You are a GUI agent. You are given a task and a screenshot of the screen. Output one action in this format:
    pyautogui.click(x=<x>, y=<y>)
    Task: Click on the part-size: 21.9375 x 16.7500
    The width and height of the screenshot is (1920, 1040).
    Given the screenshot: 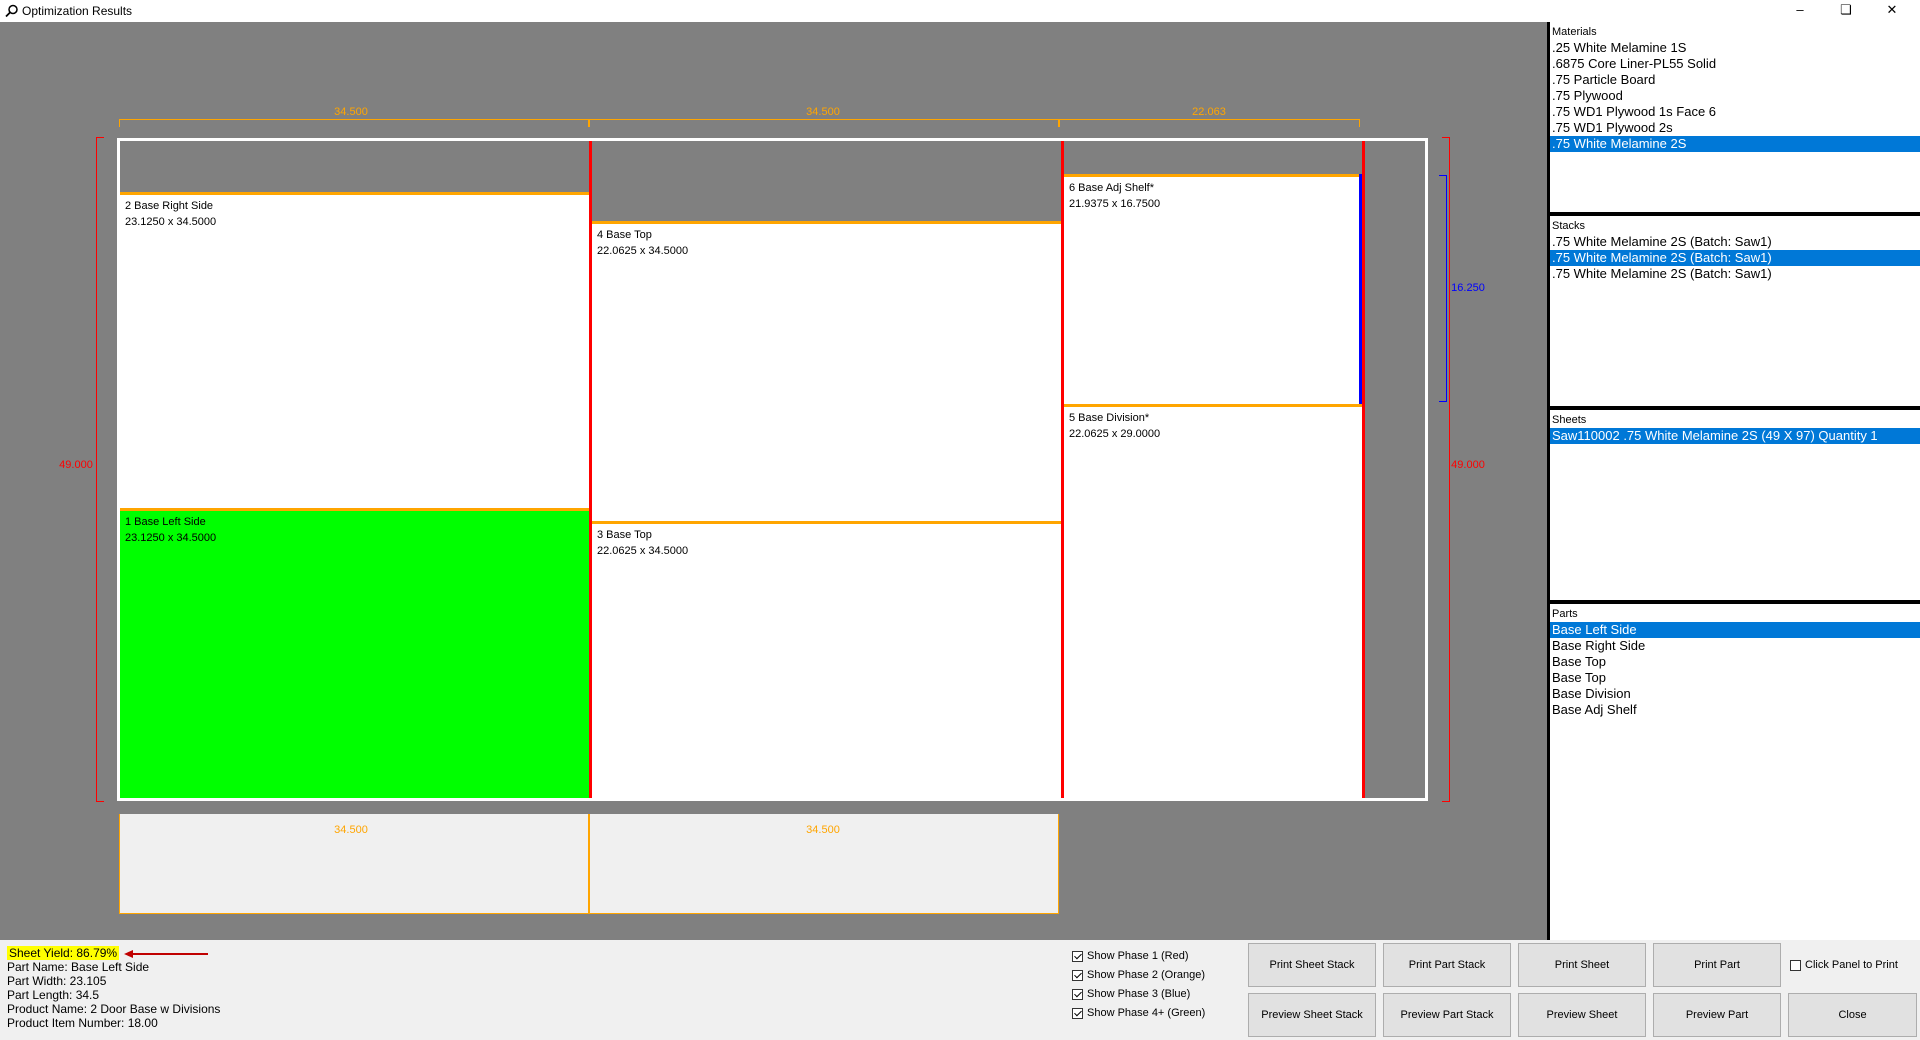 What is the action you would take?
    pyautogui.click(x=1115, y=204)
    